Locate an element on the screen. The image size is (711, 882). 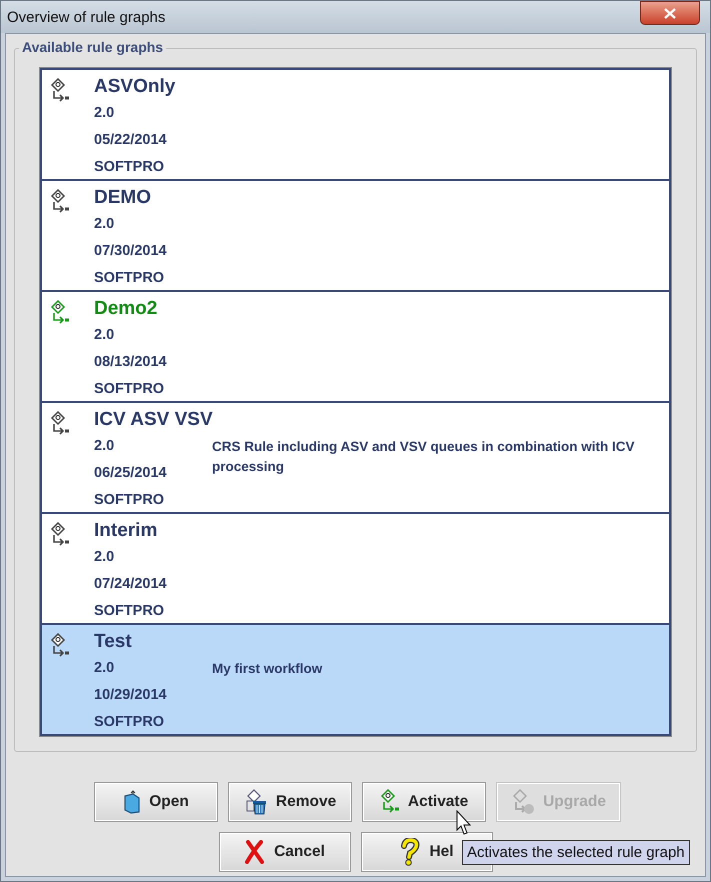
remove-button: Remove is located at coordinates (290, 802).